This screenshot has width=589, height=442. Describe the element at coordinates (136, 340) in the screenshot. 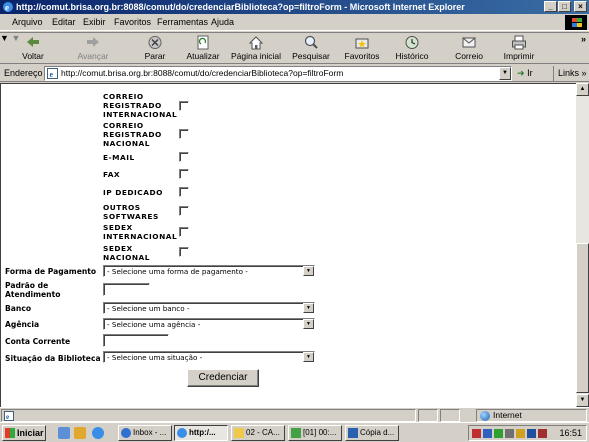

I see `account-input` at that location.